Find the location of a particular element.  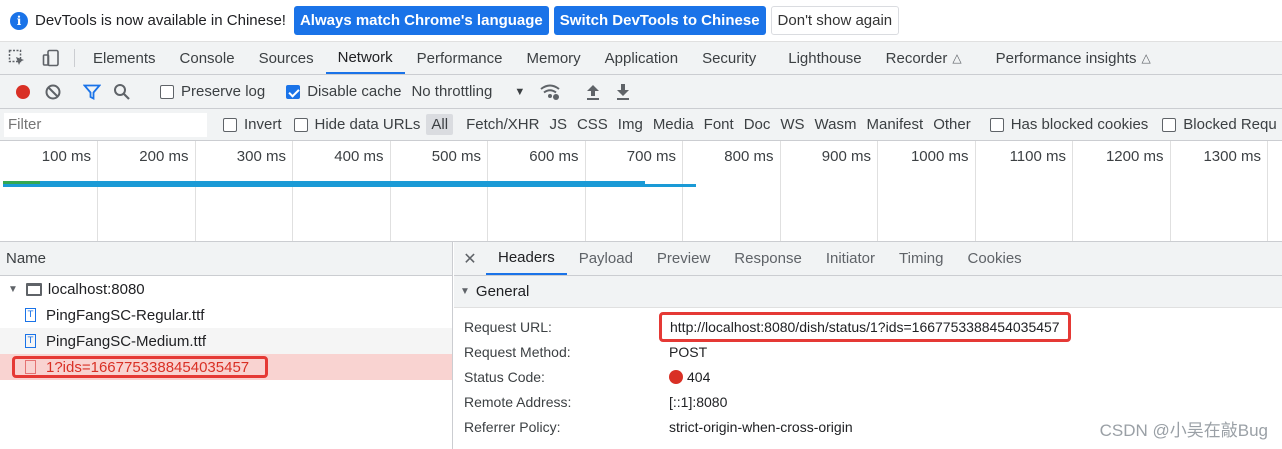

timeline-tick-label: 1200 ms is located at coordinates (1134, 156).